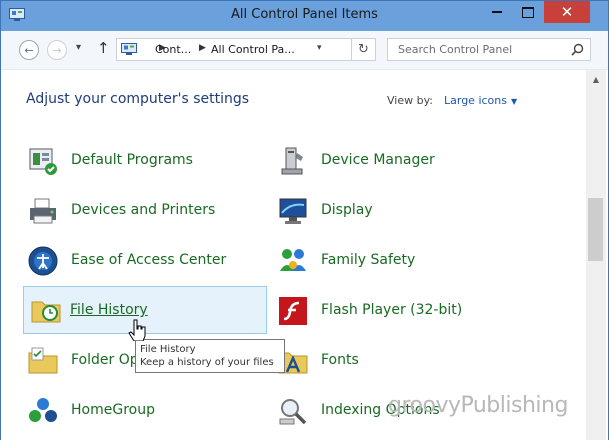  Describe the element at coordinates (43, 161) in the screenshot. I see `default-programs-icon` at that location.